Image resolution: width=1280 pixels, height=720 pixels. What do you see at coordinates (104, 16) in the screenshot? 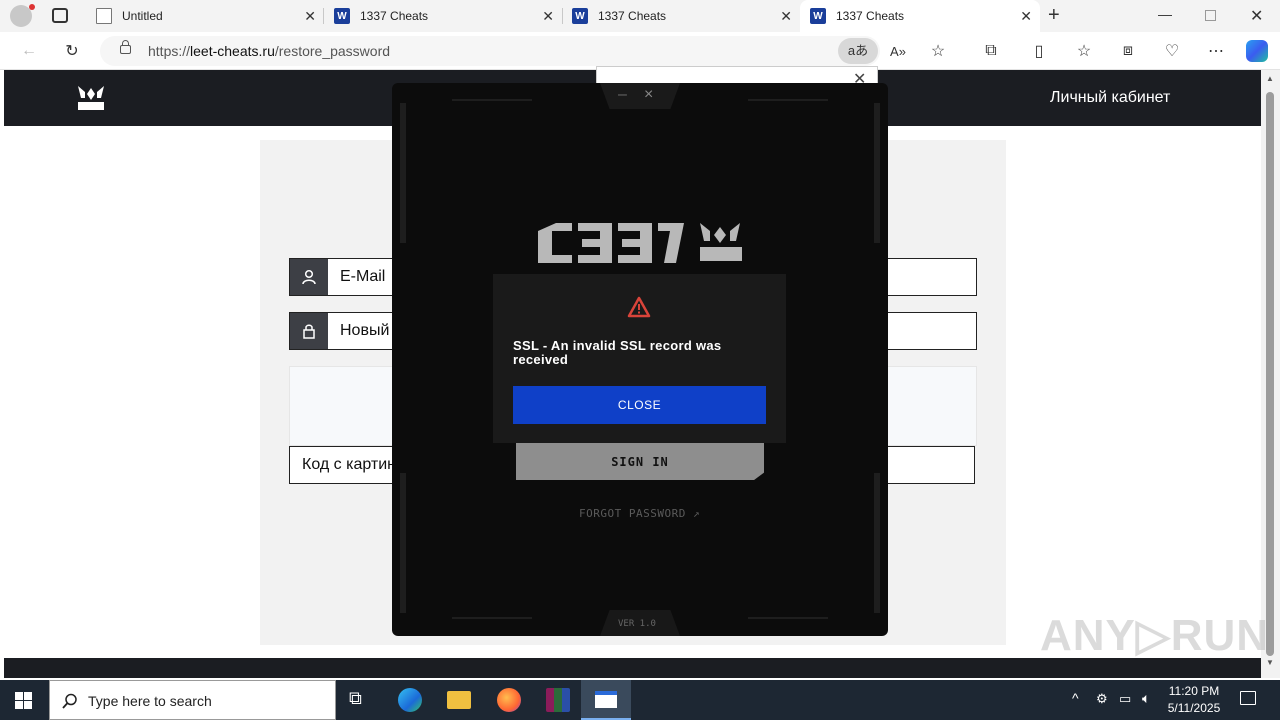
I see `page-icon` at bounding box center [104, 16].